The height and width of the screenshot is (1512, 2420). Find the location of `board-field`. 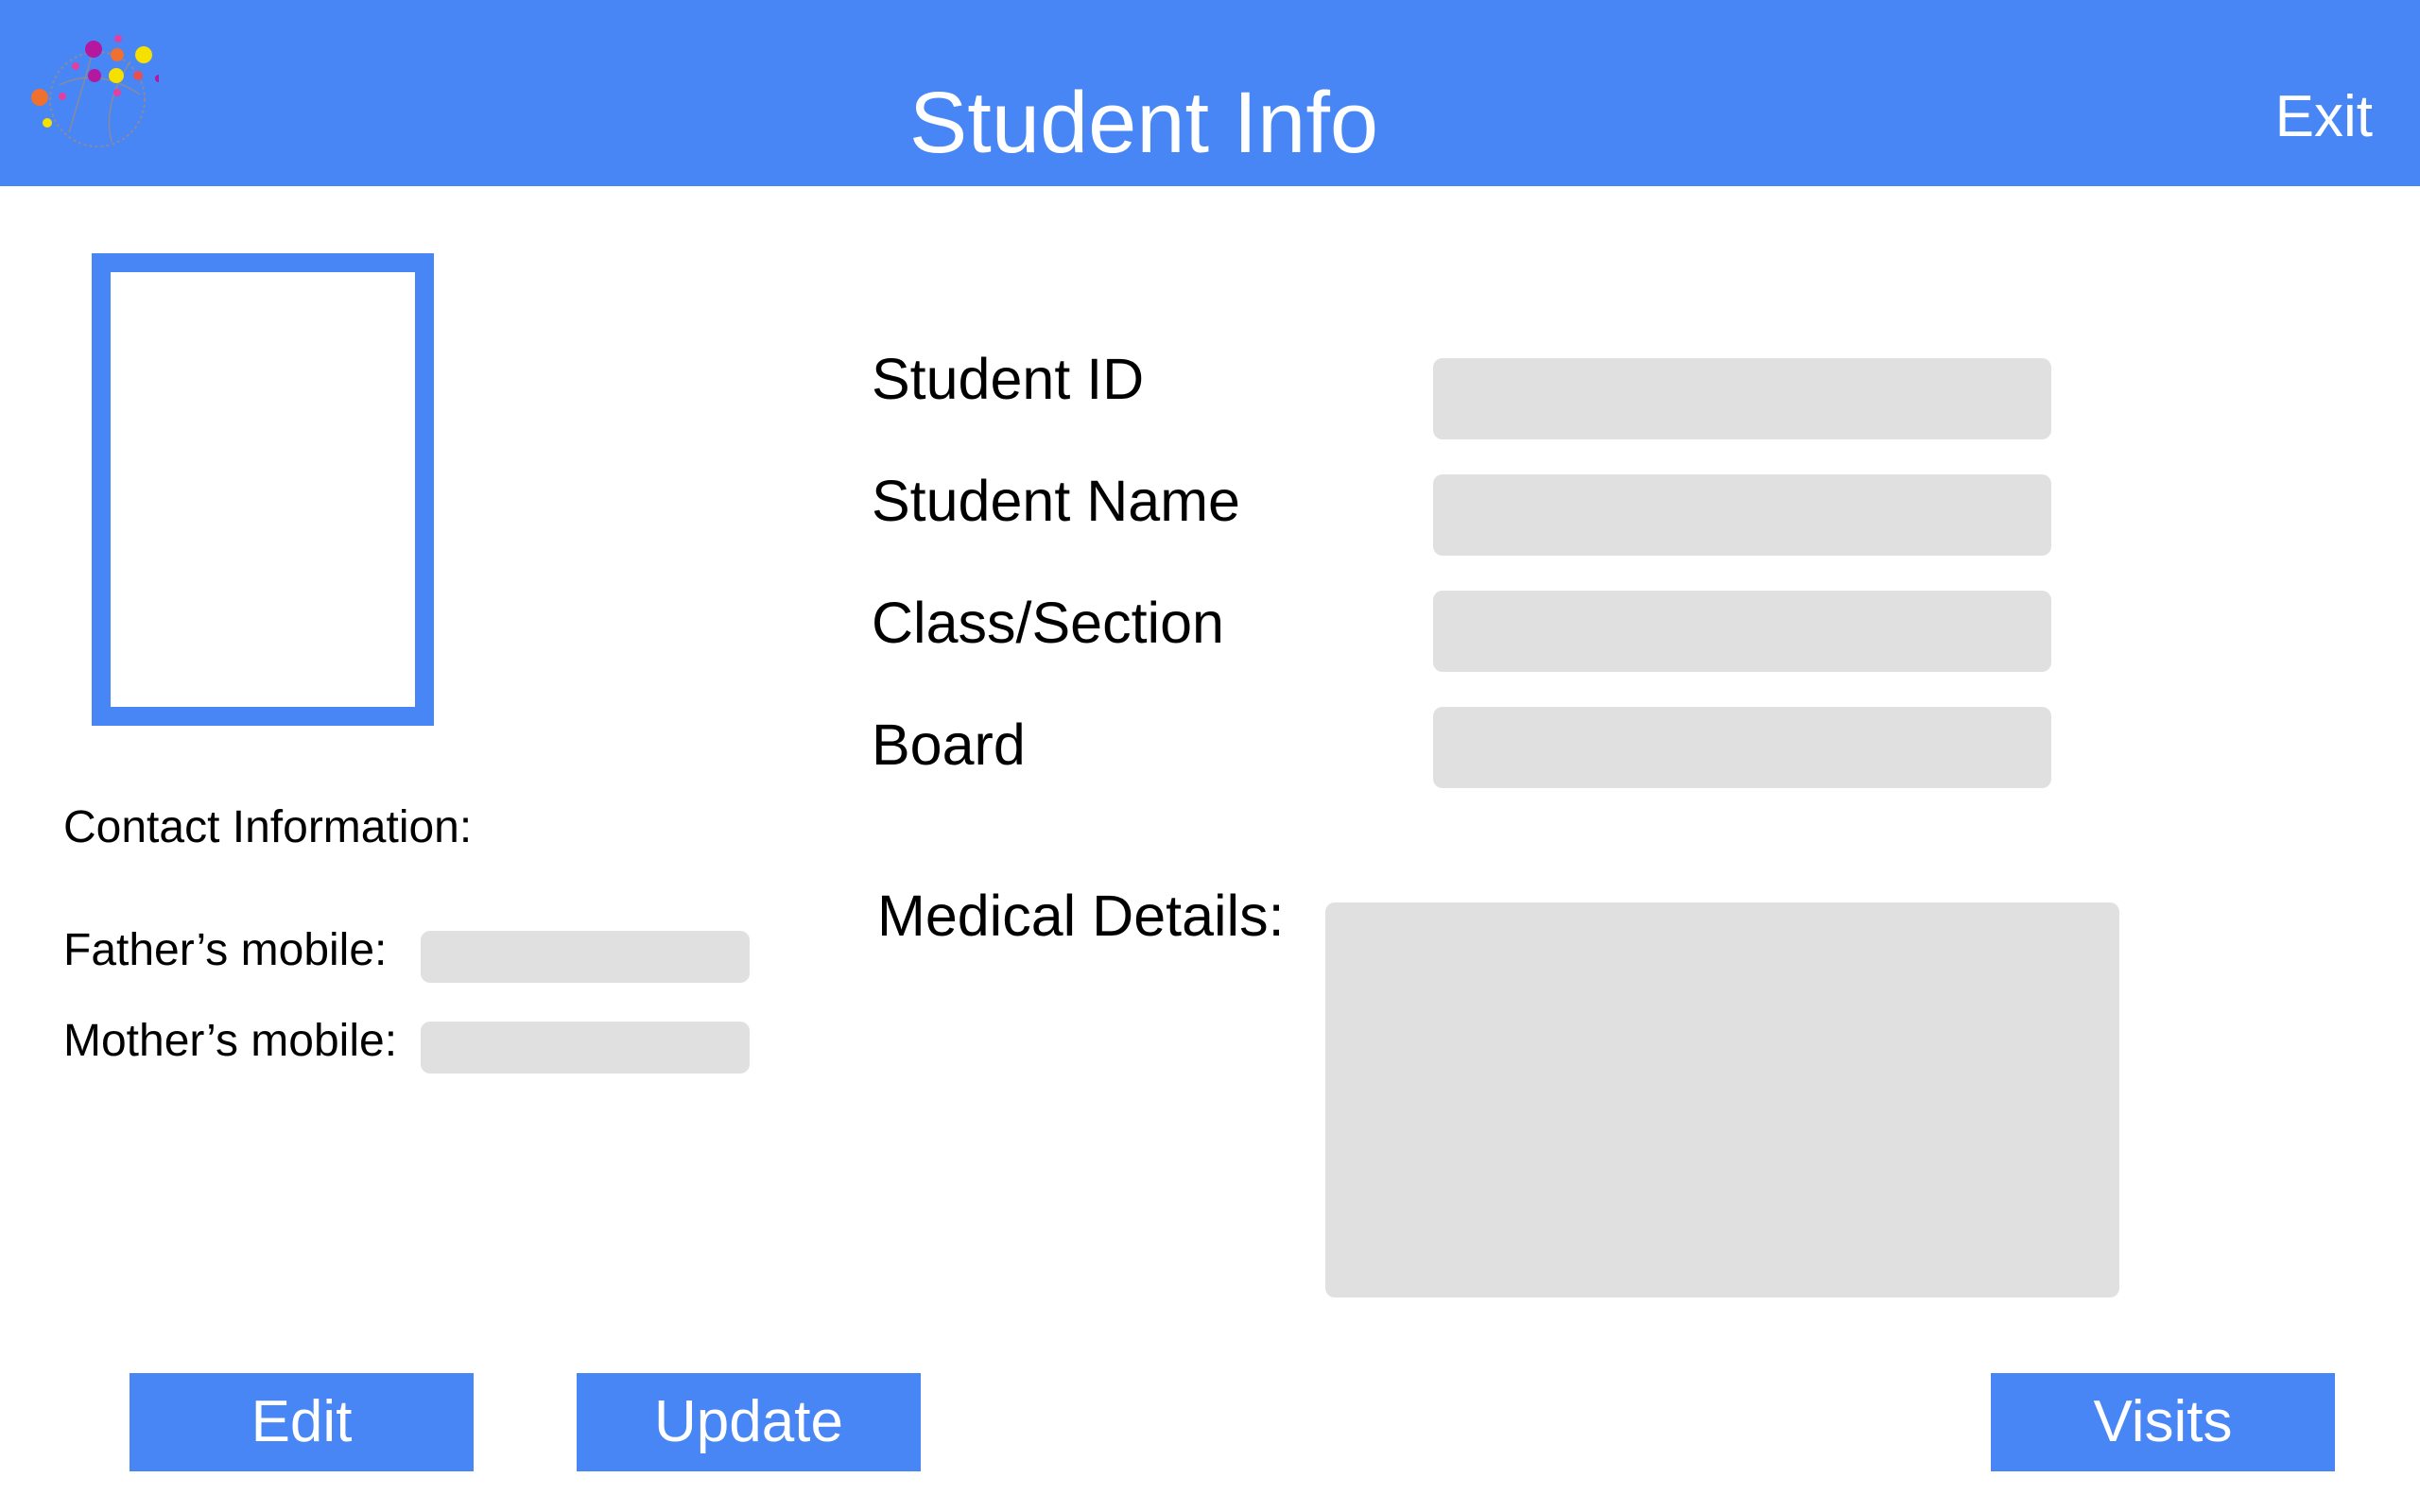

board-field is located at coordinates (1742, 747).